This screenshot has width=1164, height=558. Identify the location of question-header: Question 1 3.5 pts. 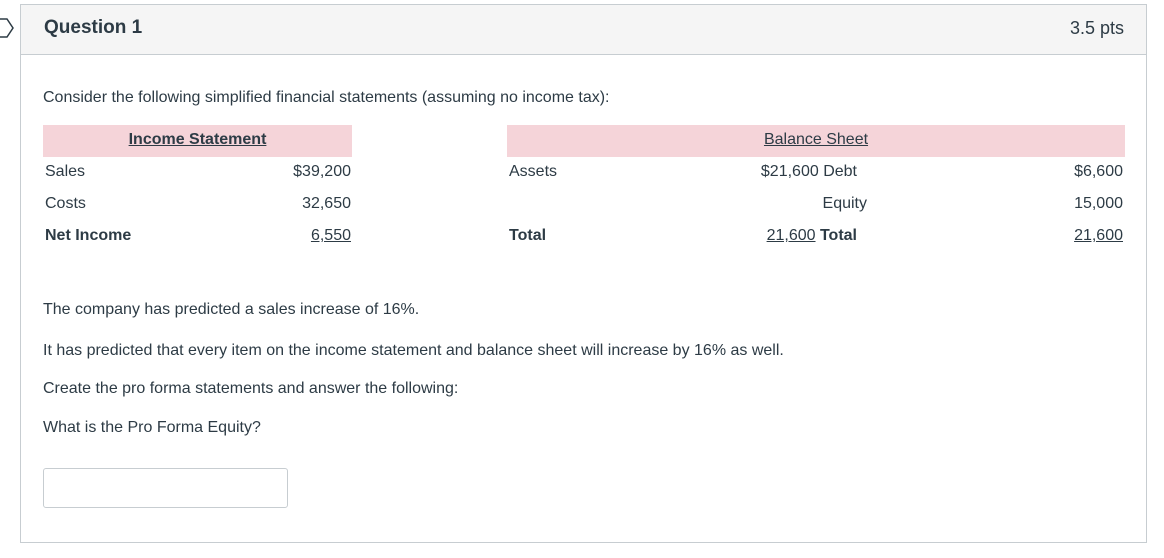
(583, 30).